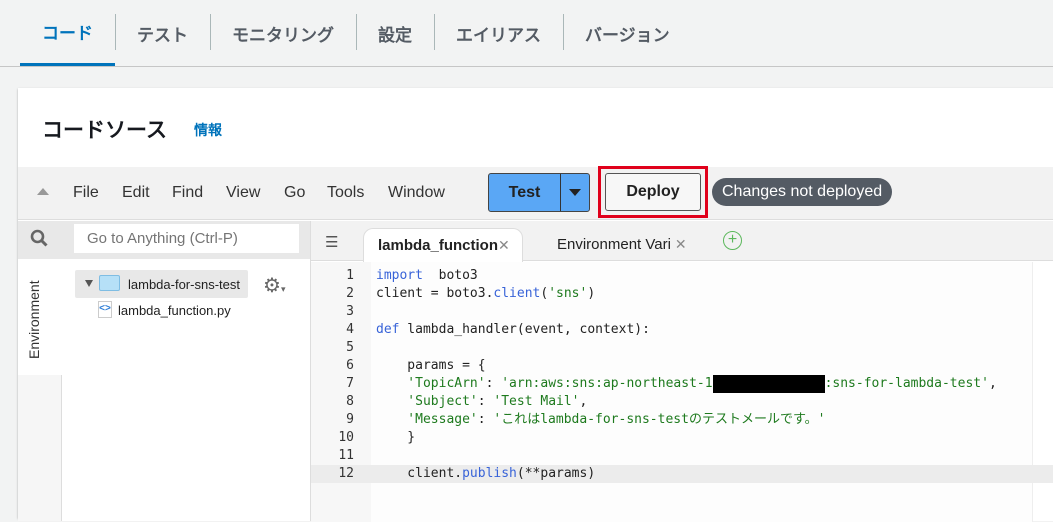 This screenshot has height=522, width=1053. I want to click on function-tabs: コード テスト モニタリング 設定 エイリアス バージョン, so click(526, 33).